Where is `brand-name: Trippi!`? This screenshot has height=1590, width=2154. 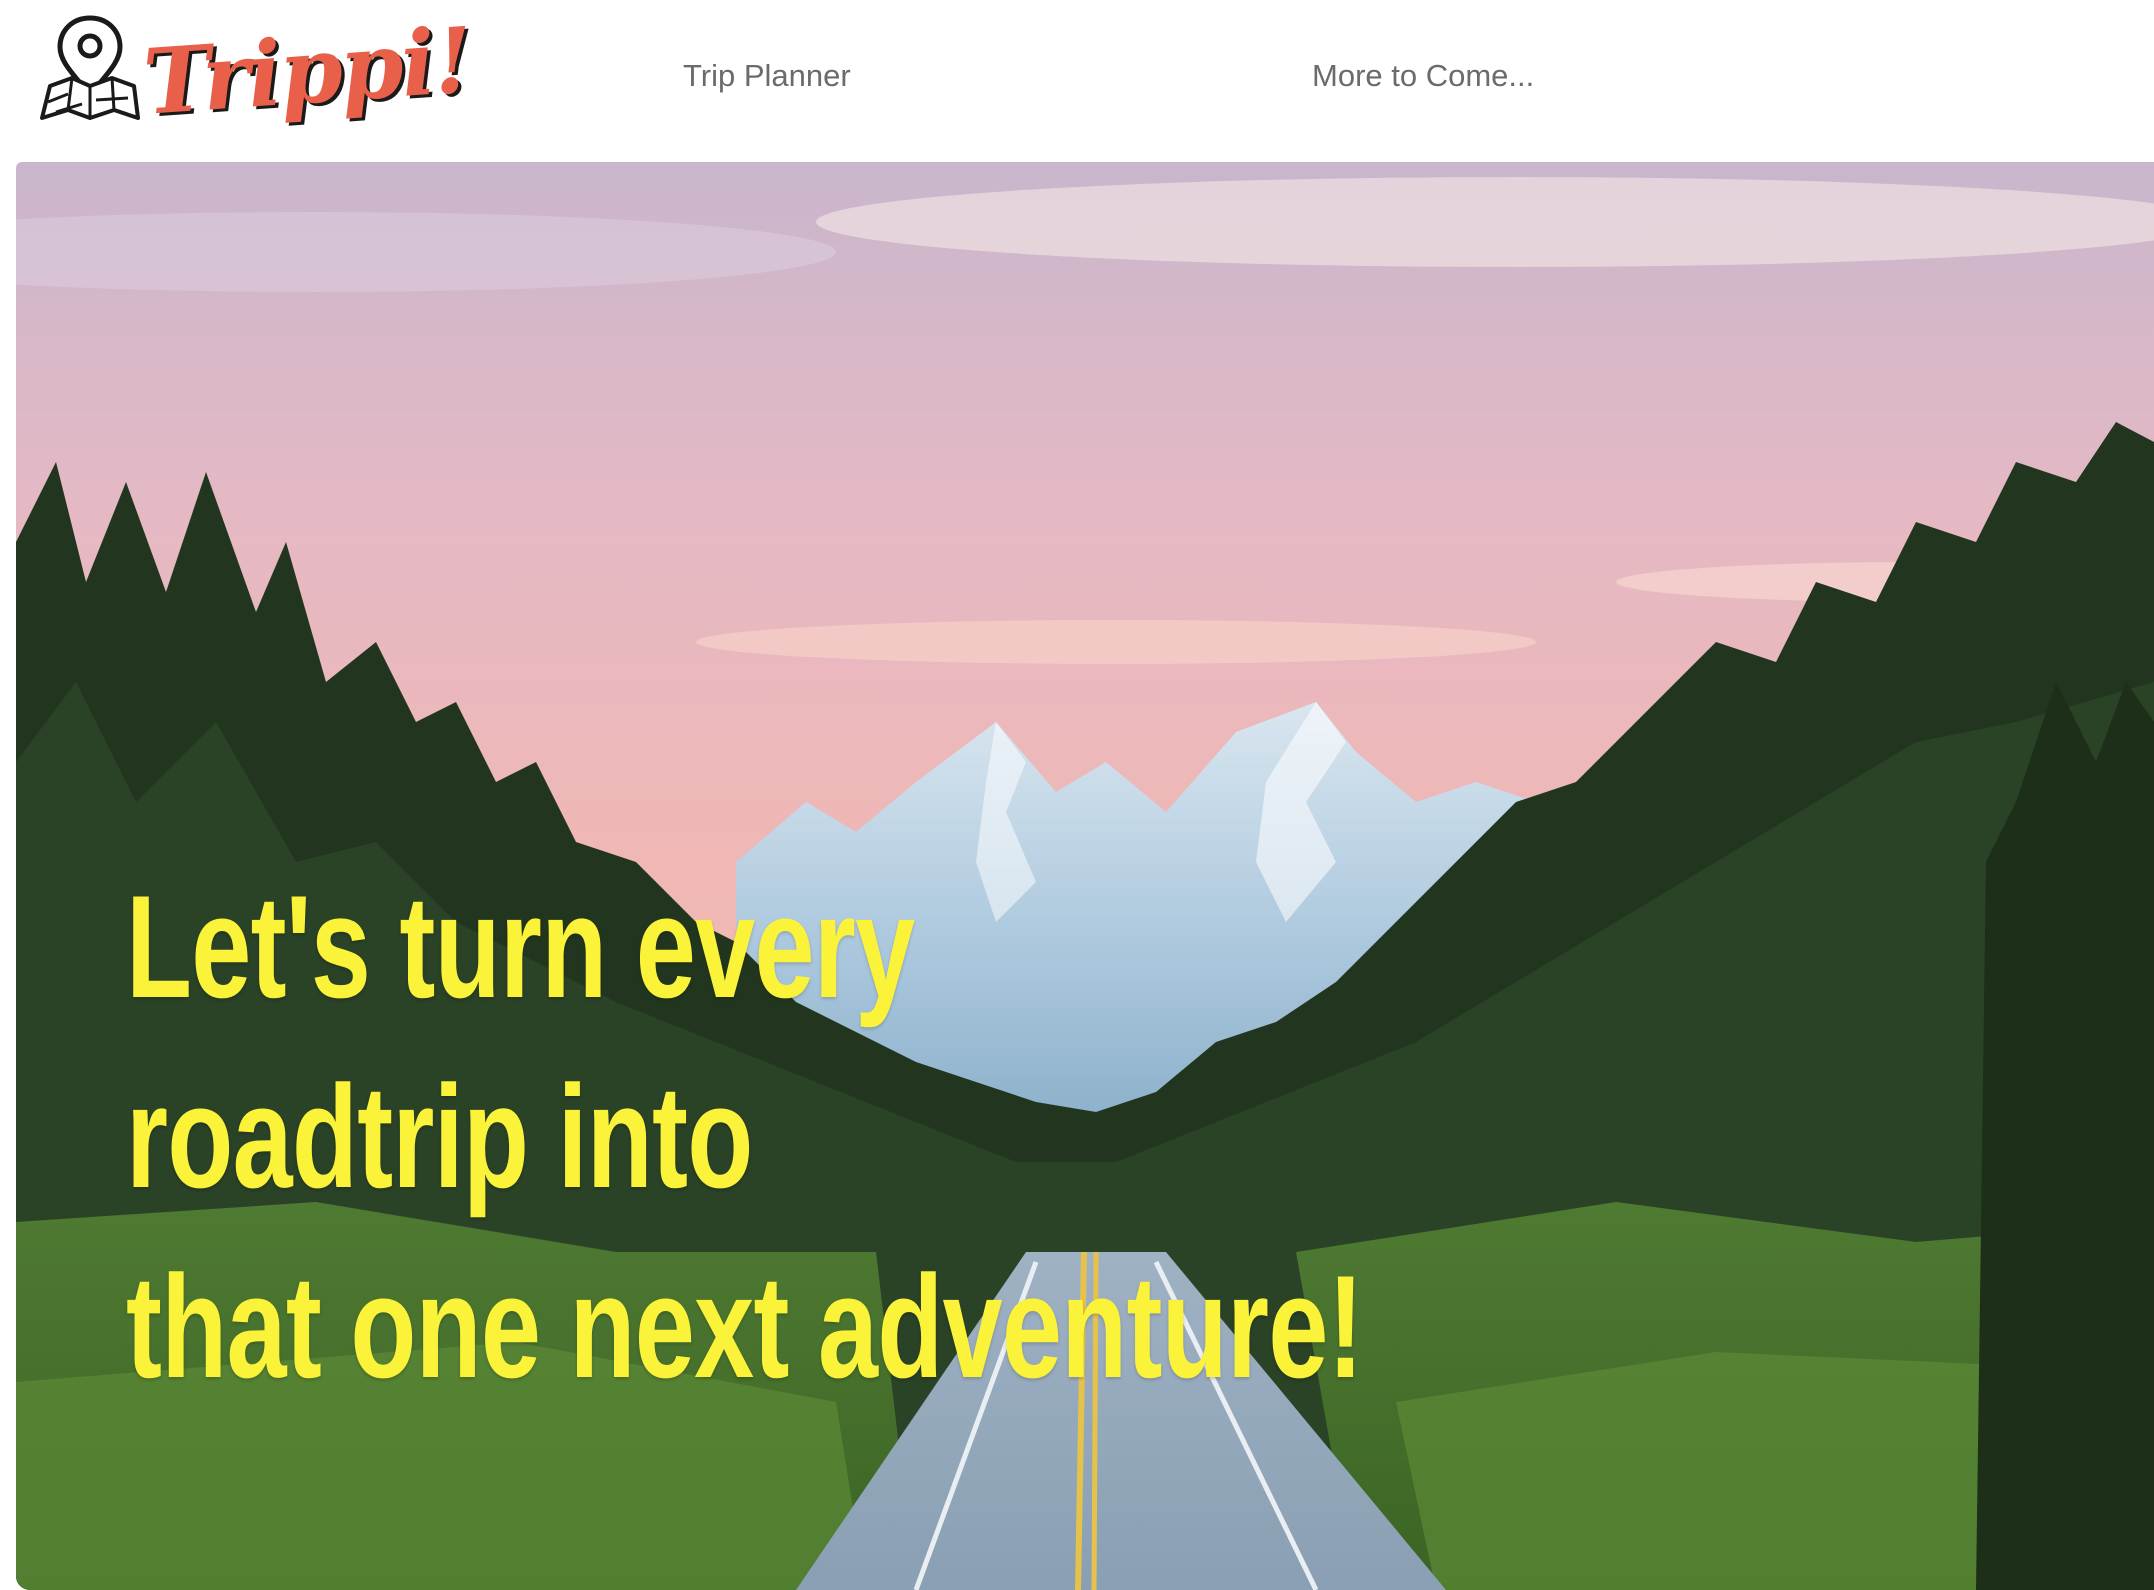
brand-name: Trippi! is located at coordinates (307, 71).